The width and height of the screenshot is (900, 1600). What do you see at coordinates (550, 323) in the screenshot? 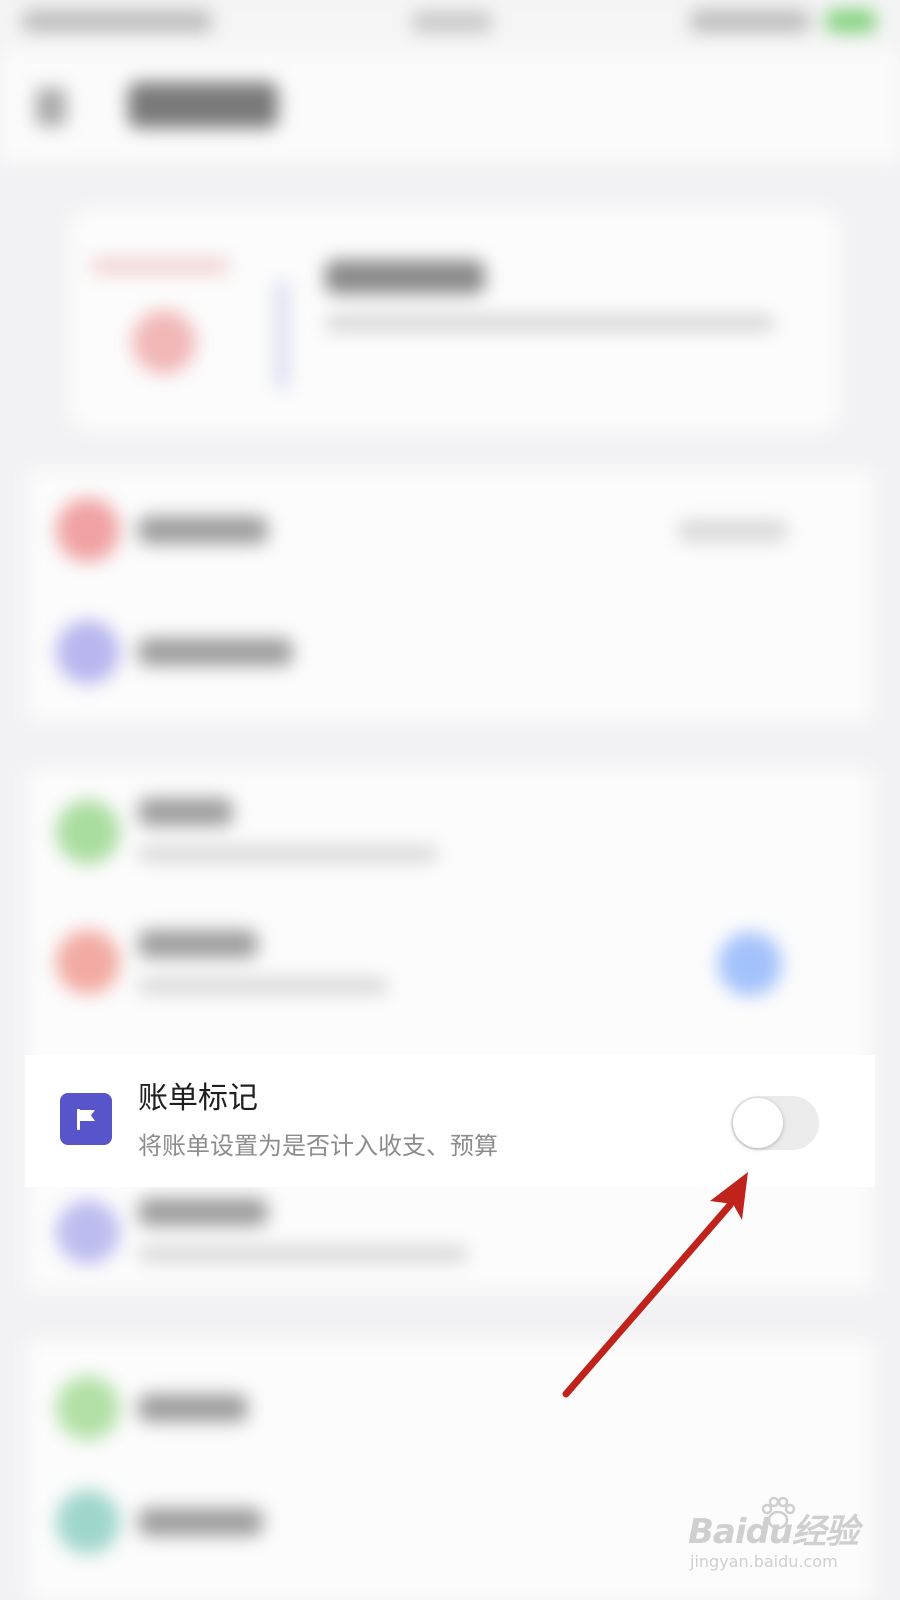
I see `summary-card-subtitle` at bounding box center [550, 323].